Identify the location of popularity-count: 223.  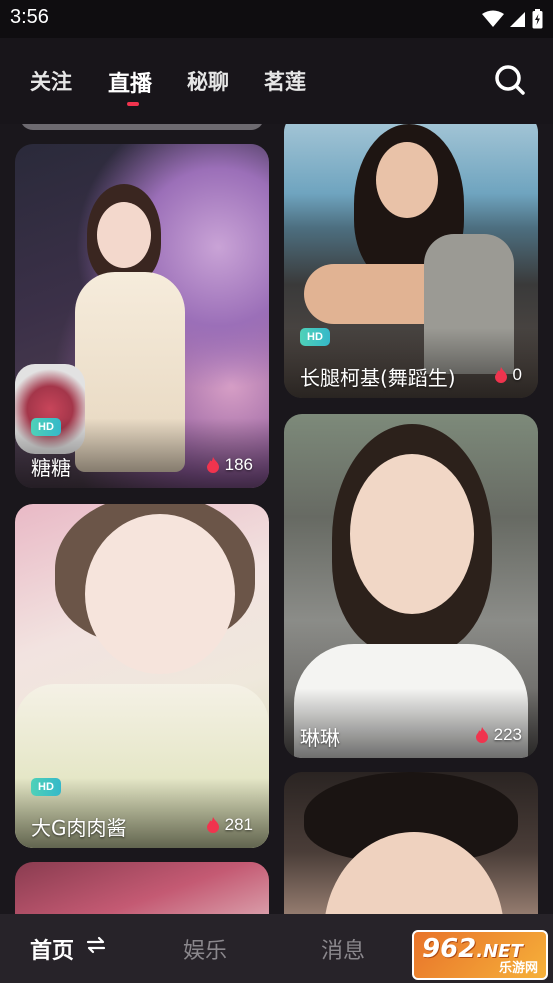
(498, 735).